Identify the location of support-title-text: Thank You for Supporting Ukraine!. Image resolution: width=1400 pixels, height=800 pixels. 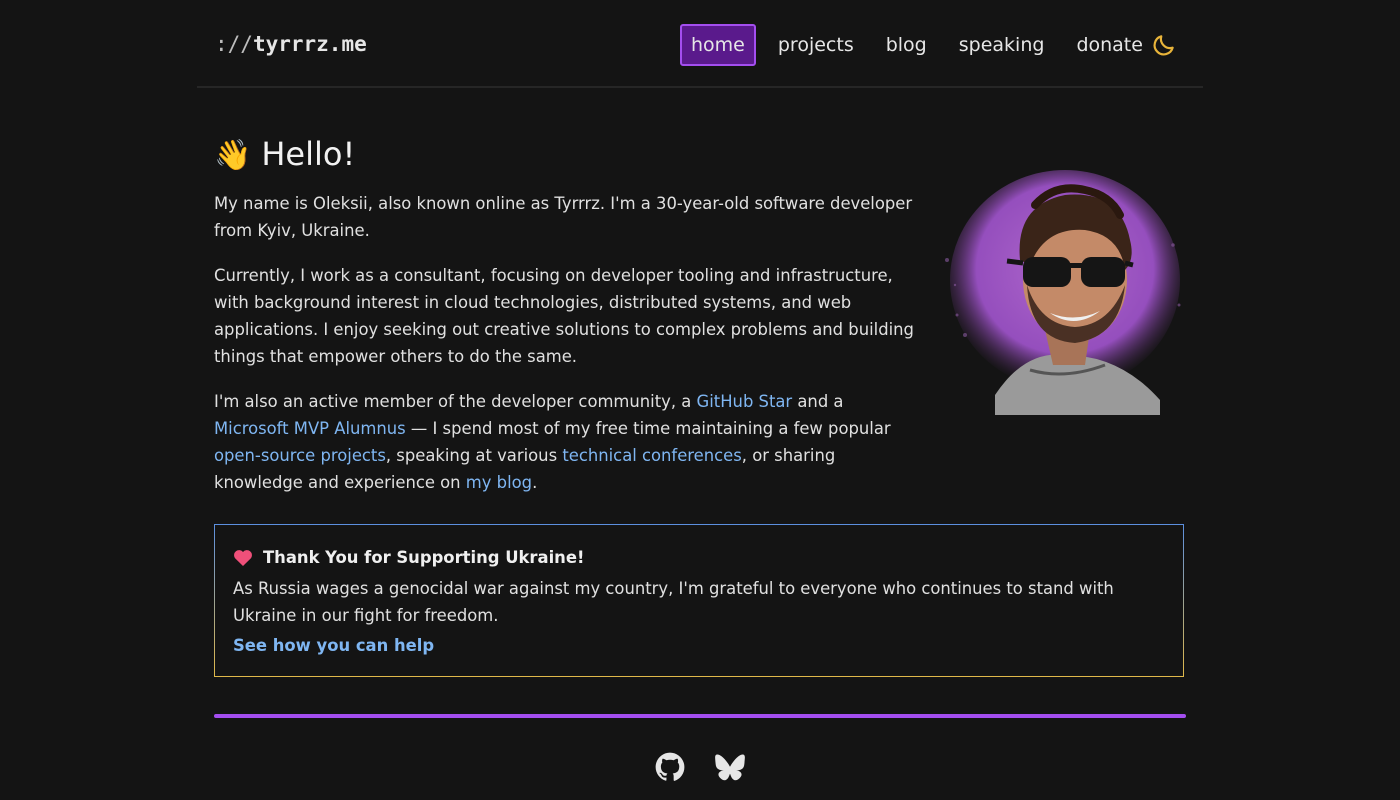
(424, 557).